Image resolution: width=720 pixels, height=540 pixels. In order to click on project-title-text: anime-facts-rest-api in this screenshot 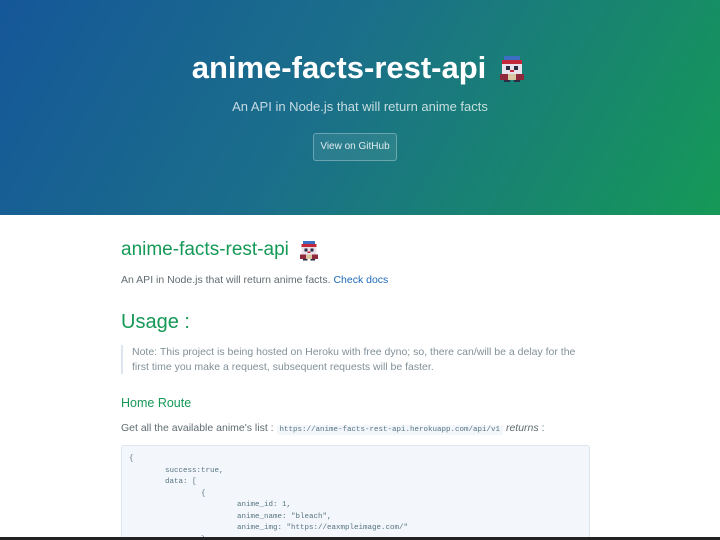, I will do `click(339, 67)`.